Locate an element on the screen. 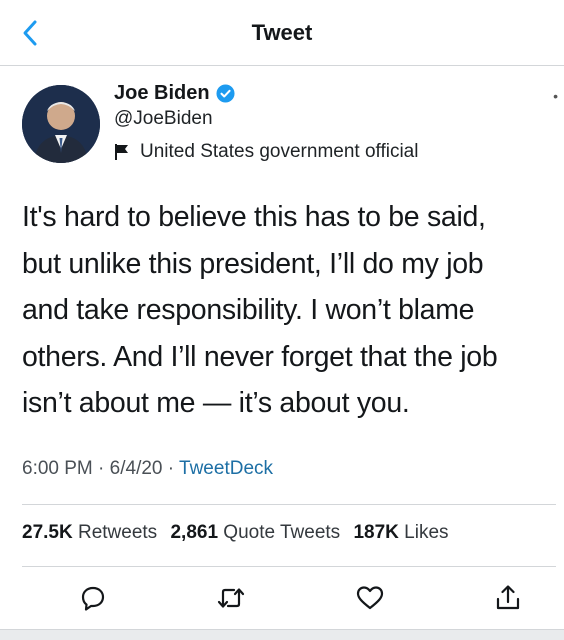 The height and width of the screenshot is (640, 564). government-label-text: United States government official is located at coordinates (279, 151).